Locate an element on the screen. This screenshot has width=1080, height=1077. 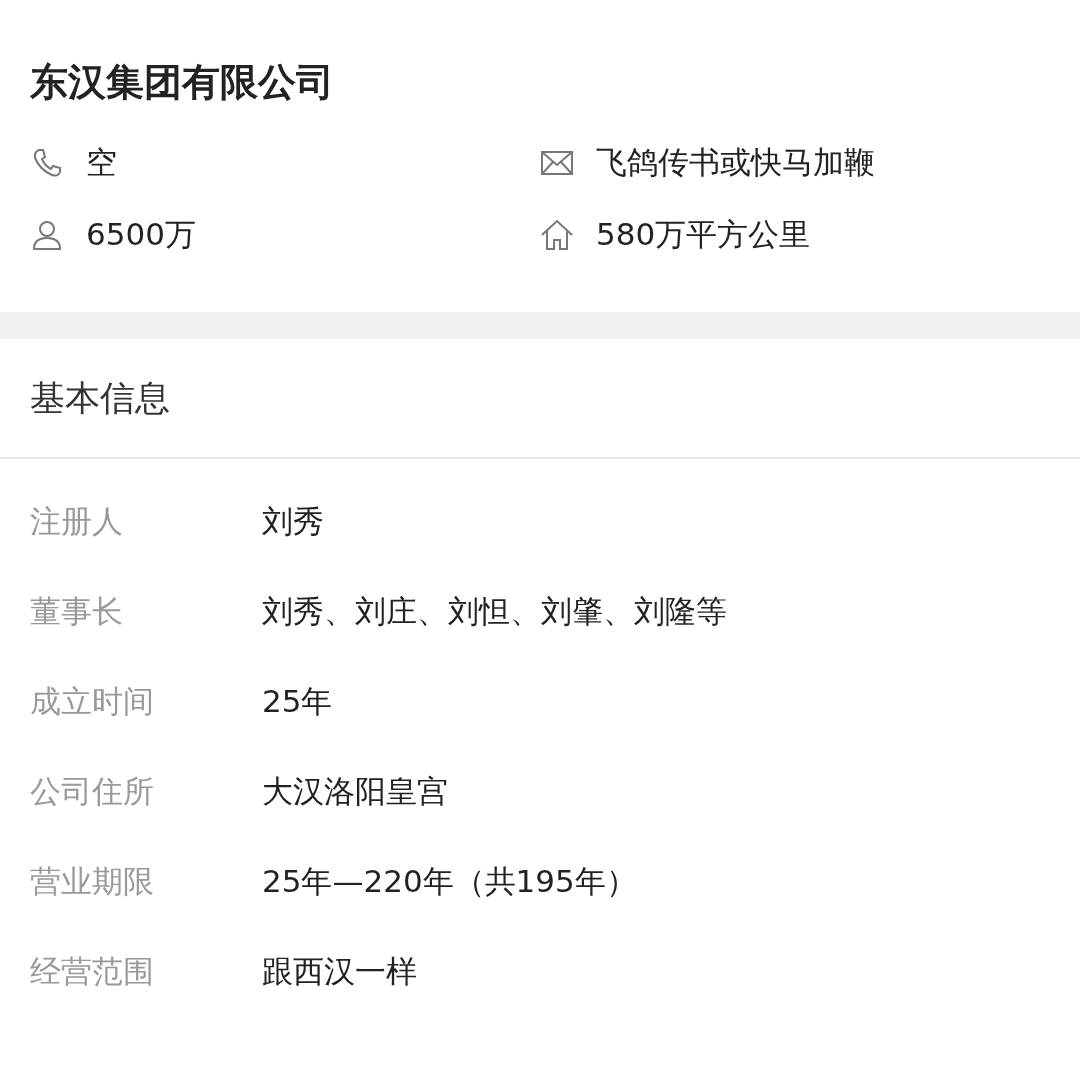
contact-text: 6500万 is located at coordinates (141, 234).